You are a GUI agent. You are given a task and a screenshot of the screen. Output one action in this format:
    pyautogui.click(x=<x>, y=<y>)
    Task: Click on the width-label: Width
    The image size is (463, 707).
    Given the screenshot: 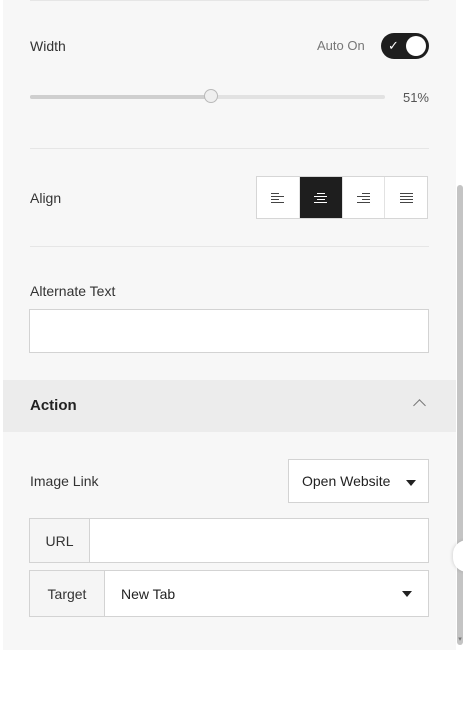 What is the action you would take?
    pyautogui.click(x=48, y=46)
    